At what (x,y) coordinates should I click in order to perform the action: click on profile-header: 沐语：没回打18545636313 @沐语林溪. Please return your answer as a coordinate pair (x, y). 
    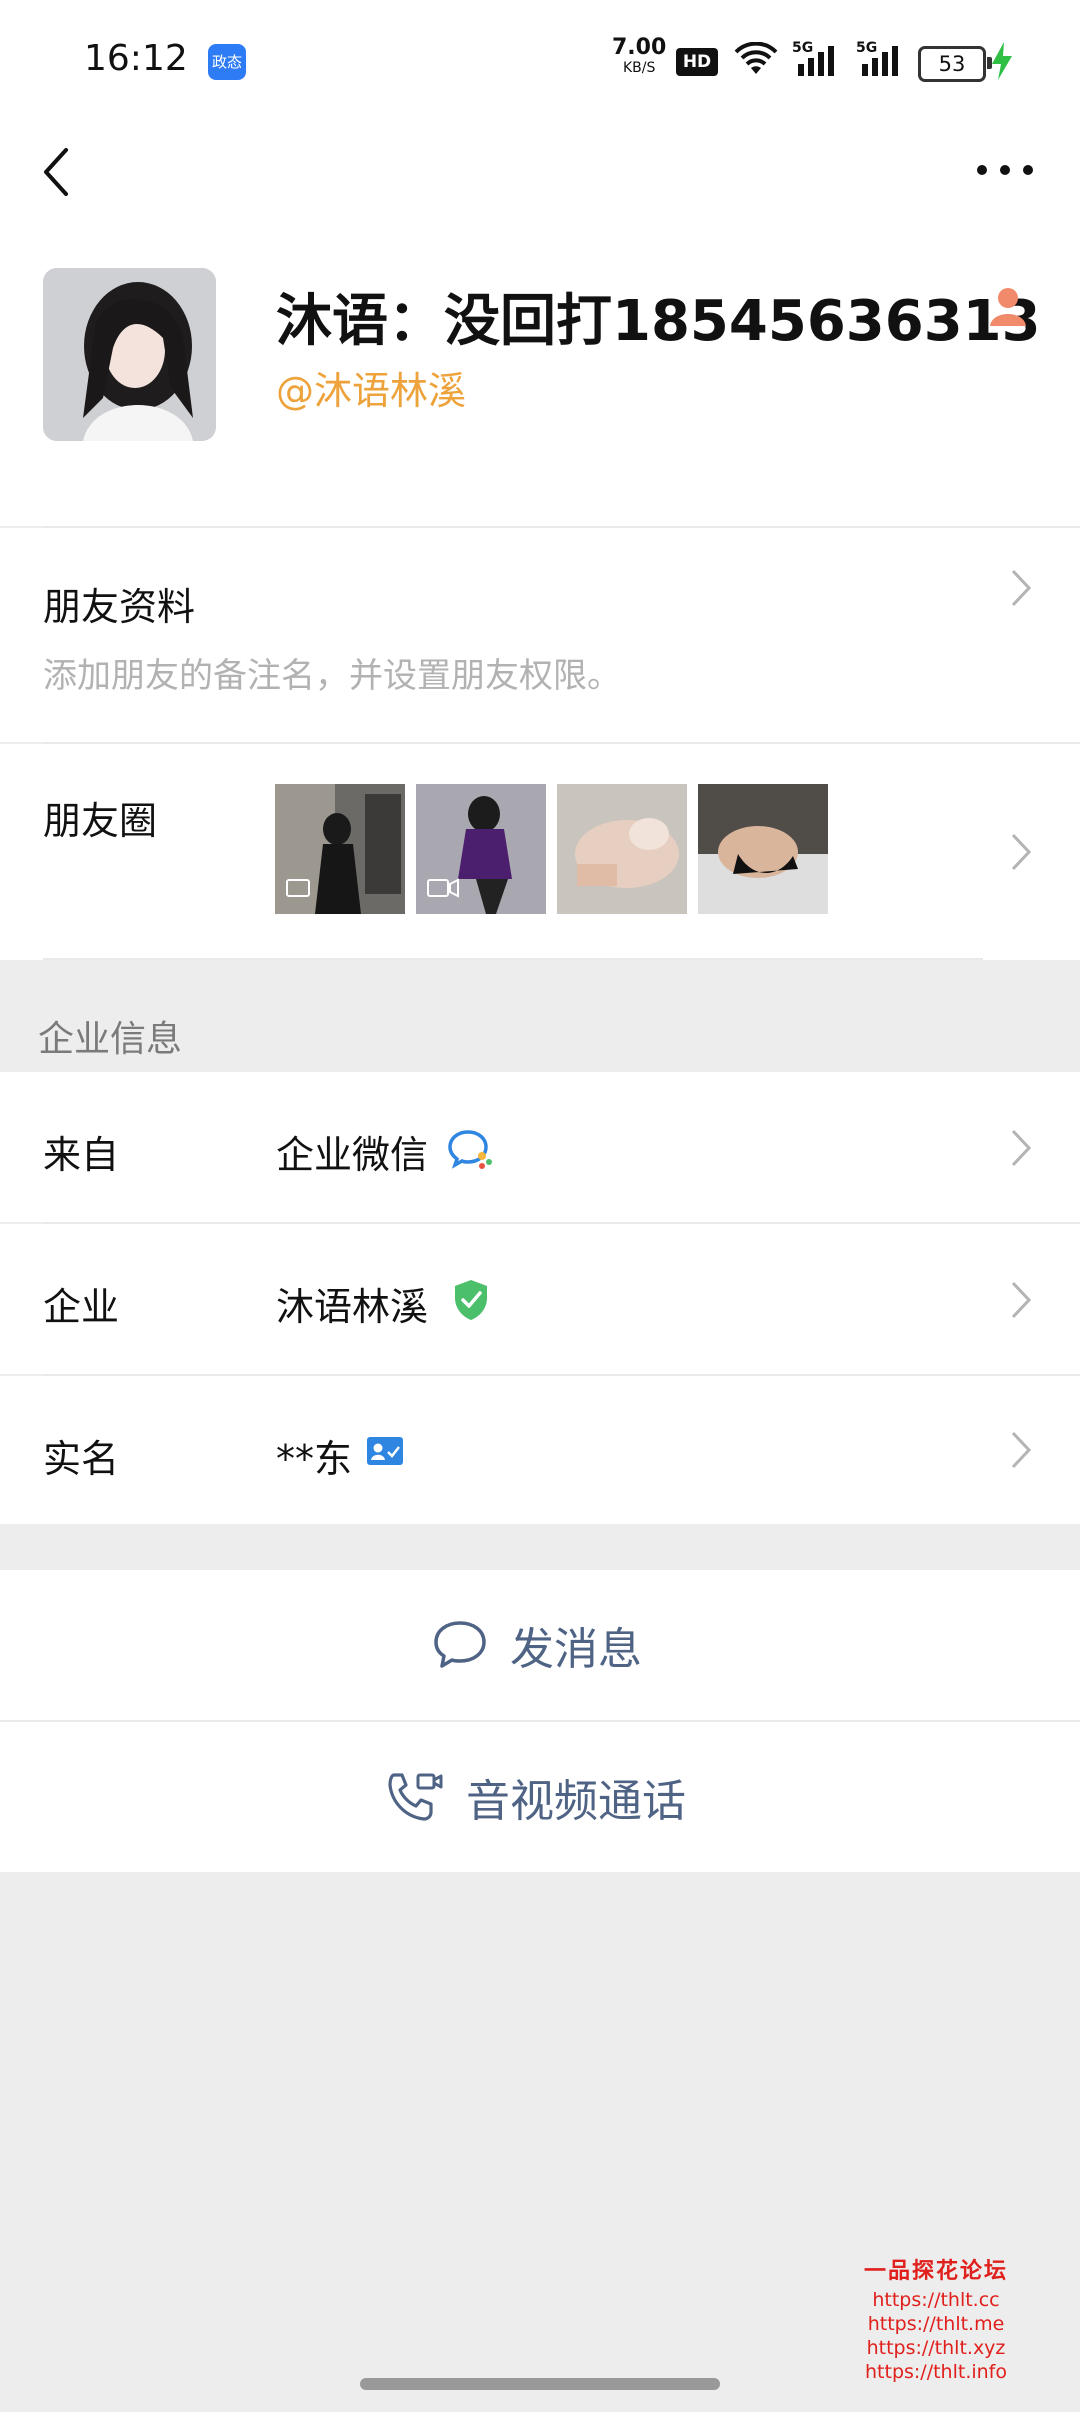
    Looking at the image, I should click on (540, 373).